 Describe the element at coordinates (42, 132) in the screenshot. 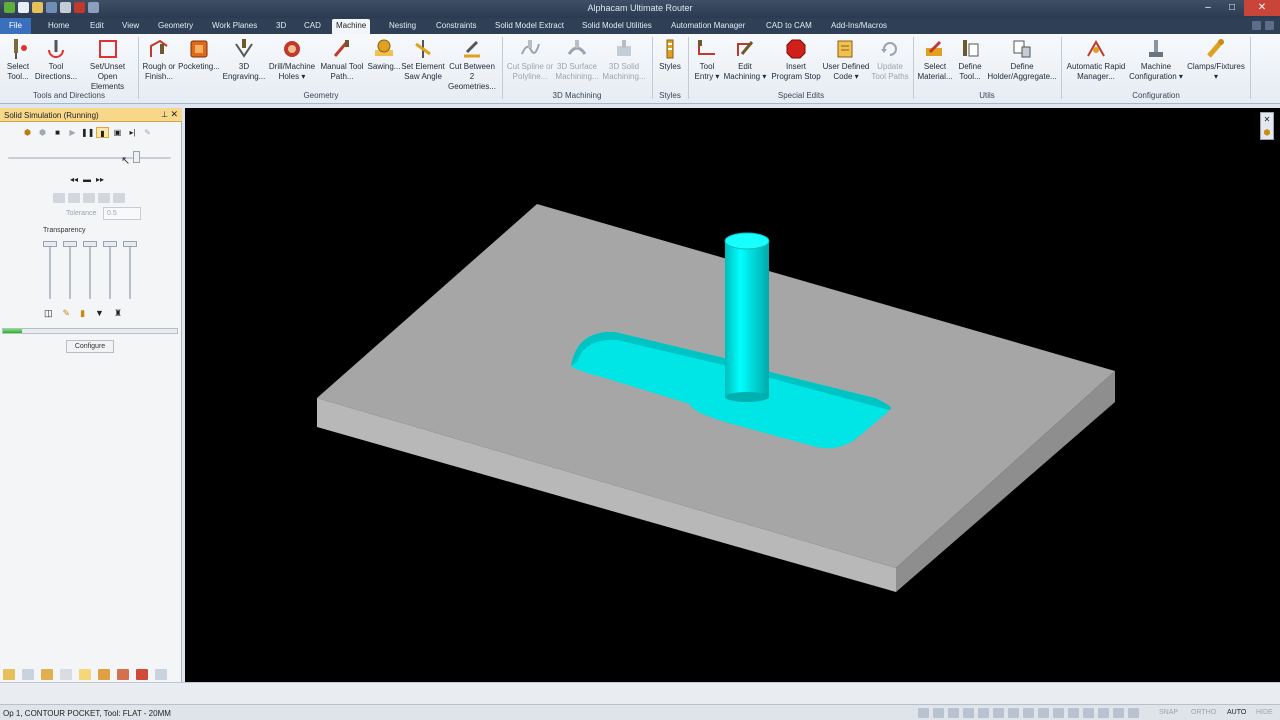

I see `simulate-all-icon: ⬢` at that location.